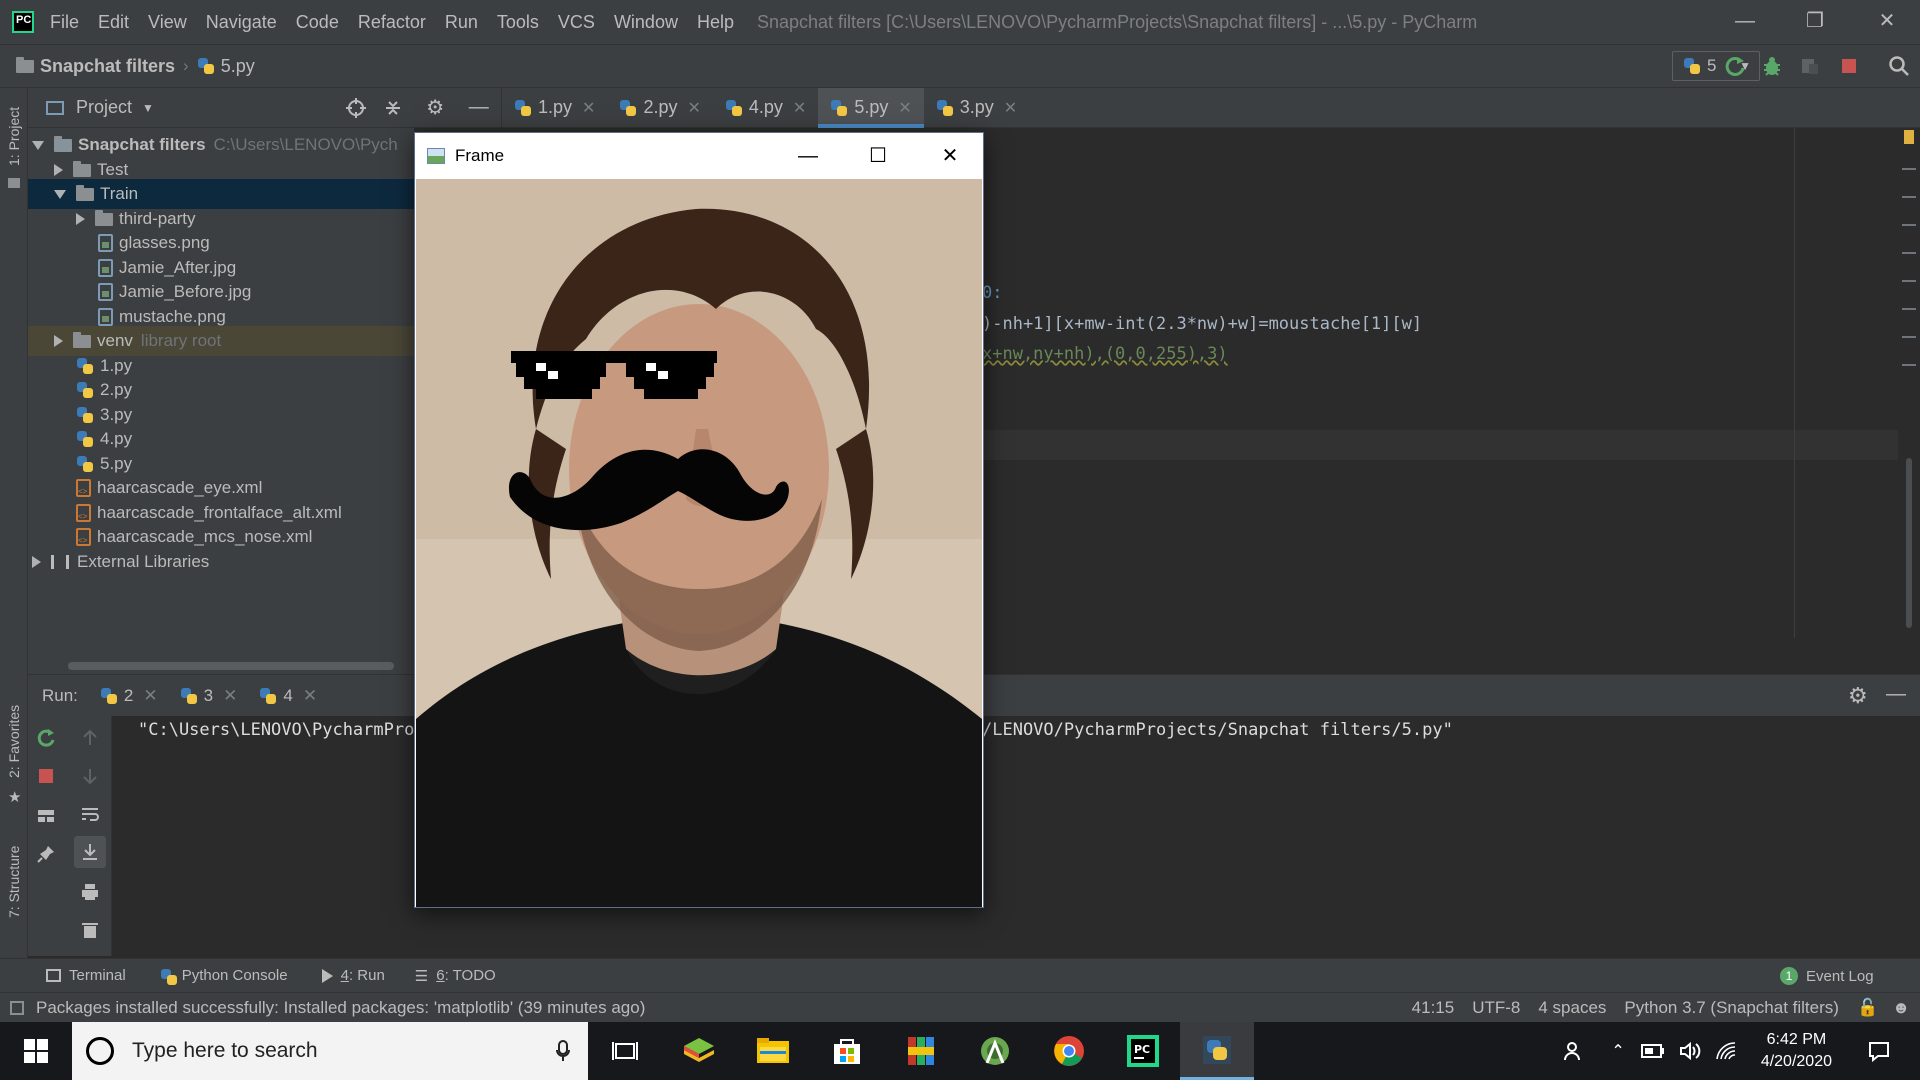 This screenshot has height=1080, width=1920. I want to click on taskbar-app-store, so click(847, 1051).